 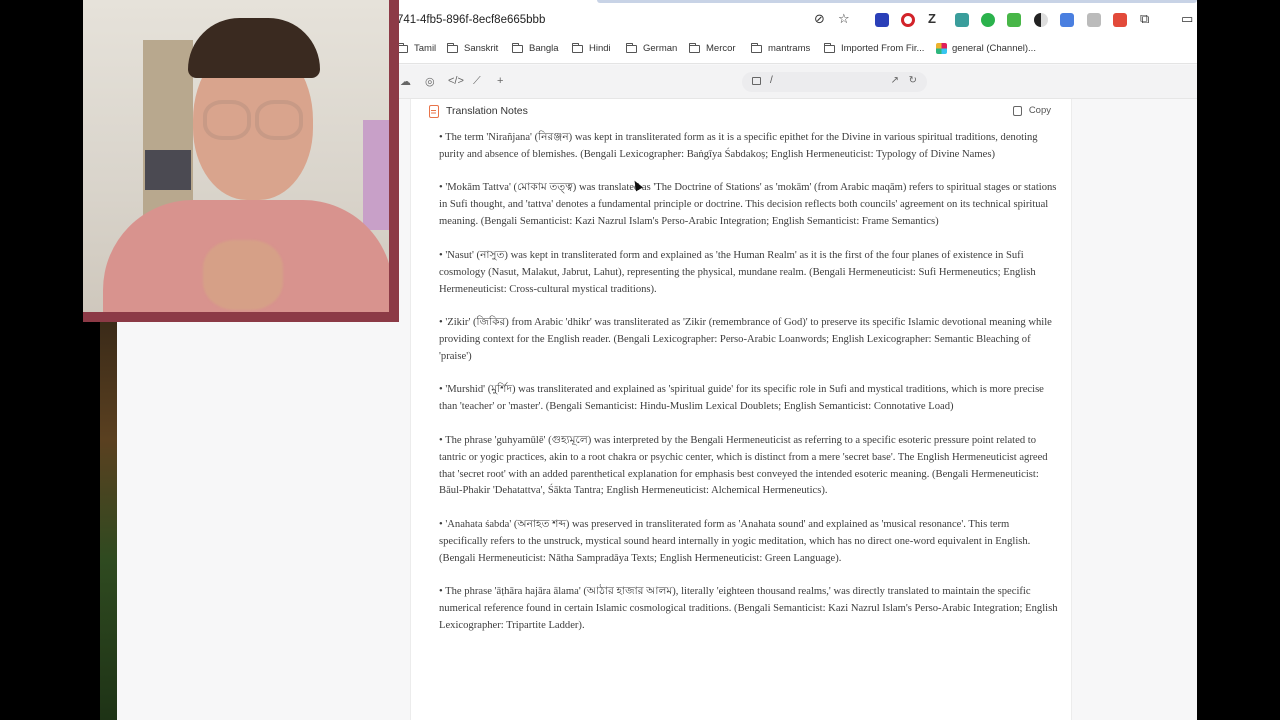 I want to click on extension-check-icon, so click(x=1014, y=20).